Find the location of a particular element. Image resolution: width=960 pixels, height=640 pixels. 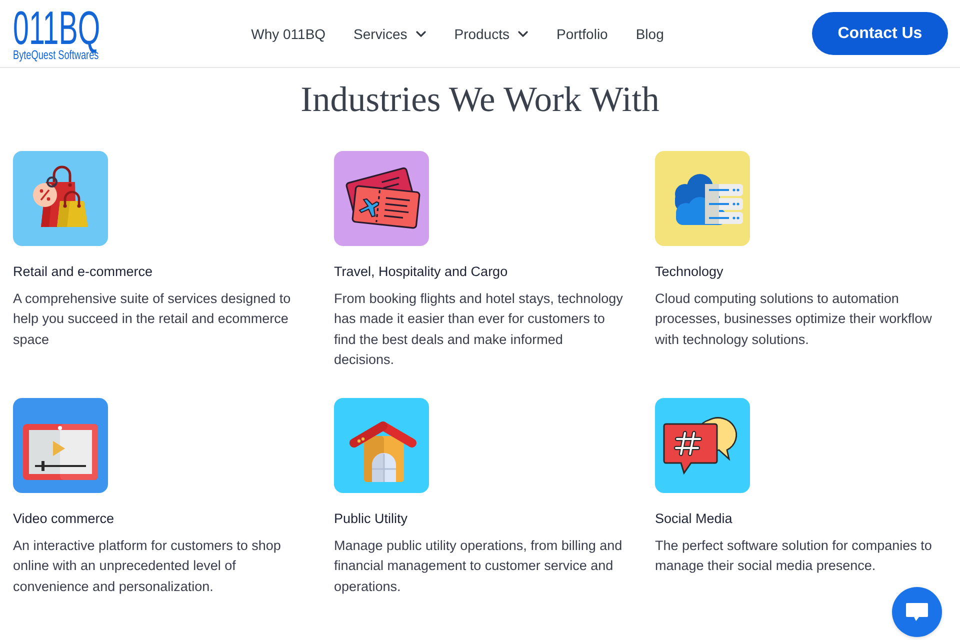

section-title: Industries We Work With is located at coordinates (480, 99).